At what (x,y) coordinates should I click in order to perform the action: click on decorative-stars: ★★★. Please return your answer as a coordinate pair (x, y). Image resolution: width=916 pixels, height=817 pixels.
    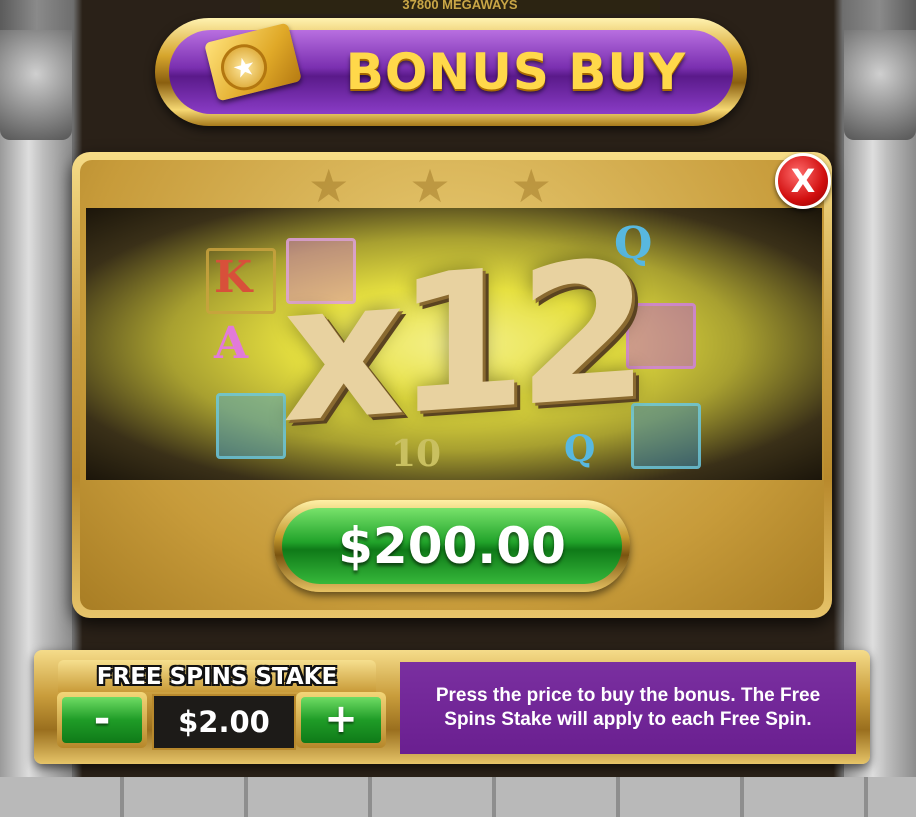
    Looking at the image, I should click on (460, 186).